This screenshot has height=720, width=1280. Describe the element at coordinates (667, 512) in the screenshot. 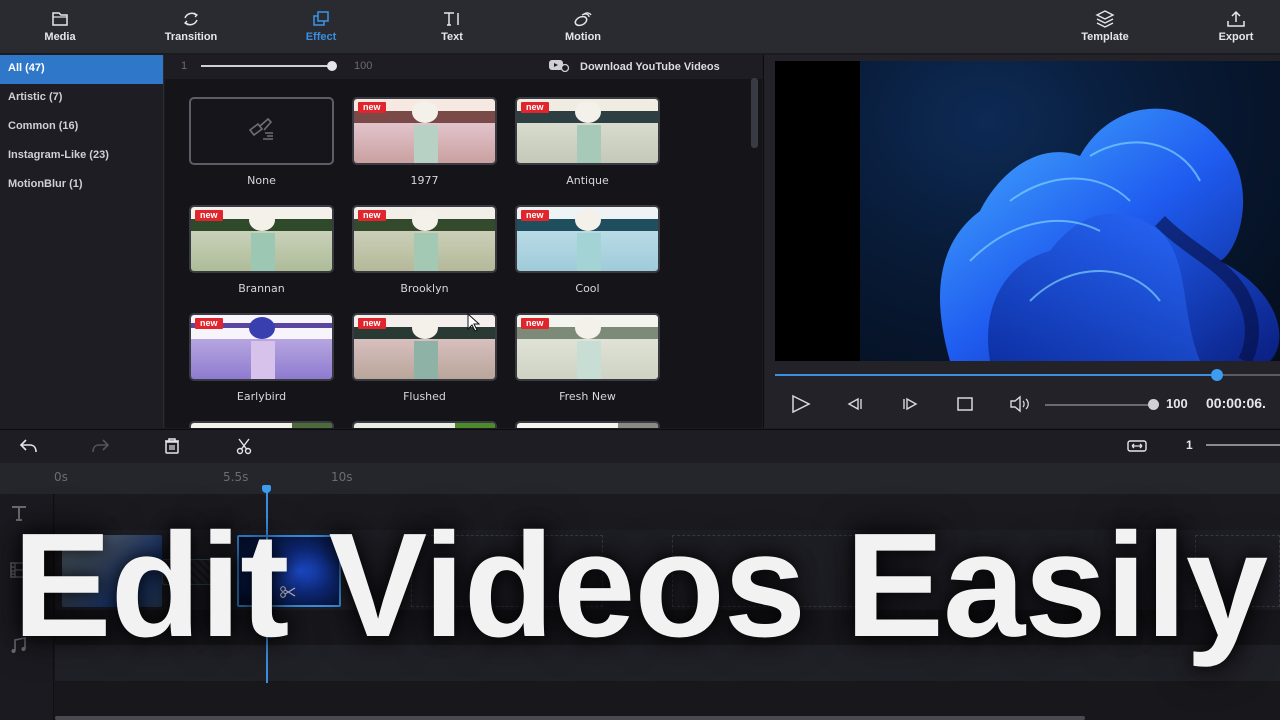

I see `text-track` at that location.